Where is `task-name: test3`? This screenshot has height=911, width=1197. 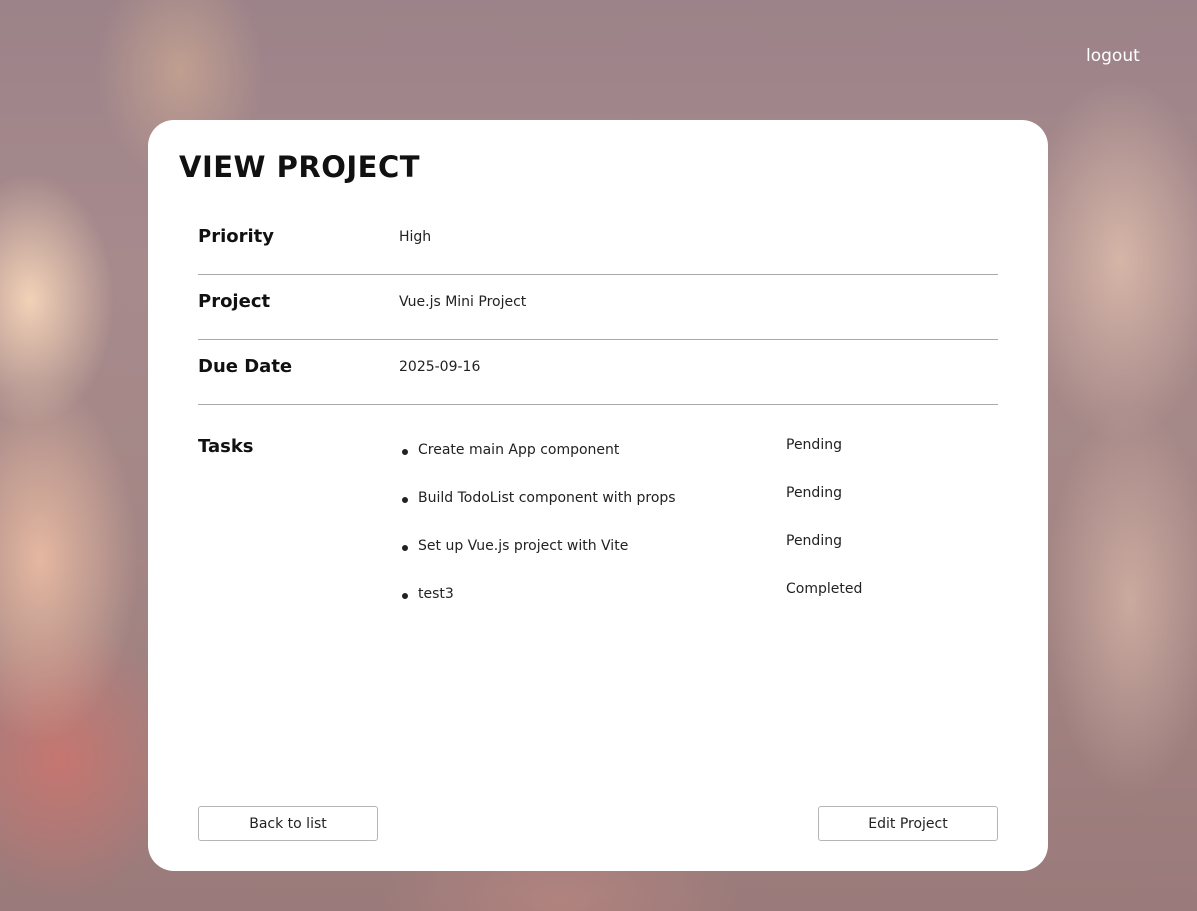 task-name: test3 is located at coordinates (436, 594).